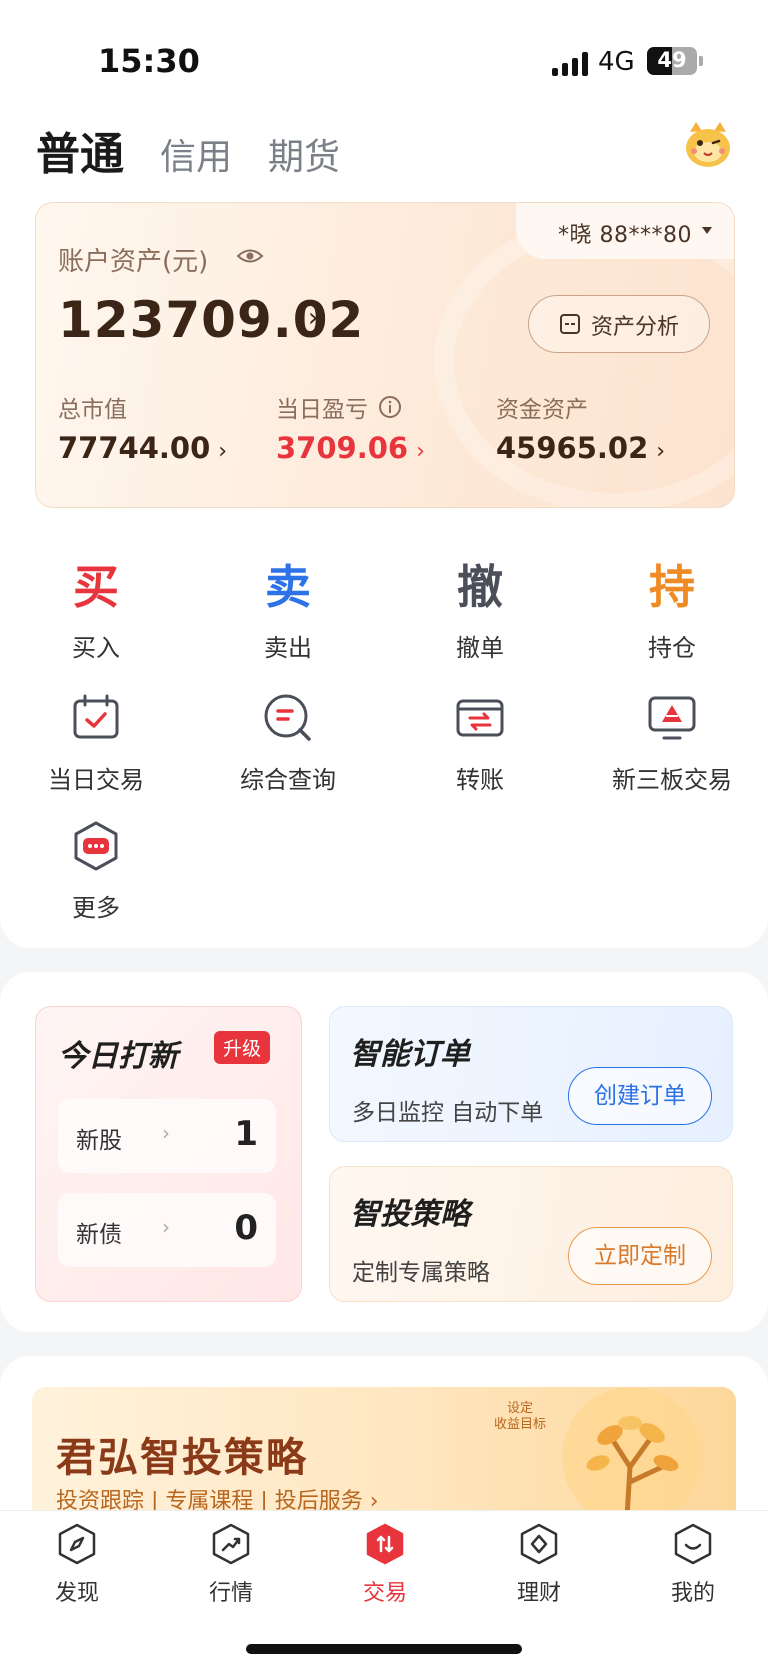 Image resolution: width=768 pixels, height=1670 pixels. Describe the element at coordinates (448, 1113) in the screenshot. I see `smart-order-desc: 多日监控 自动下单` at that location.